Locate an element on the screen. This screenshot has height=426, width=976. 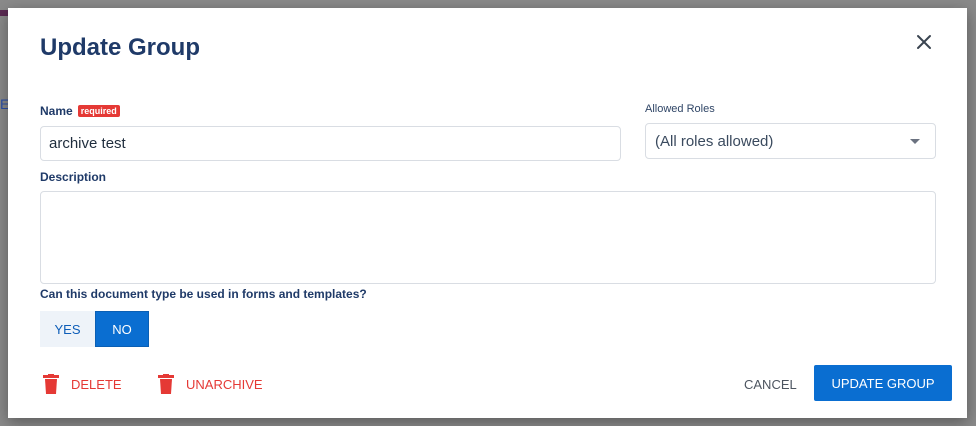
dialog-title: Update Group is located at coordinates (120, 47).